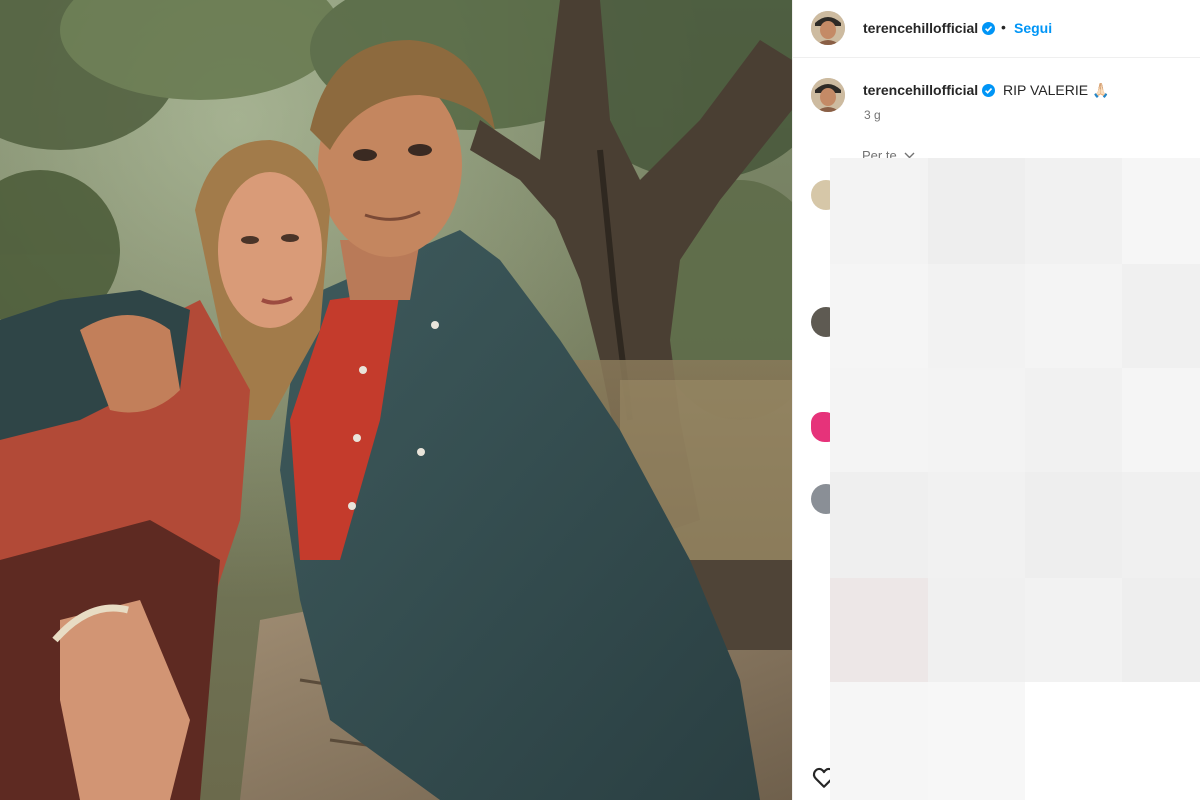 The width and height of the screenshot is (1200, 800). What do you see at coordinates (828, 95) in the screenshot?
I see `caption-avatar` at bounding box center [828, 95].